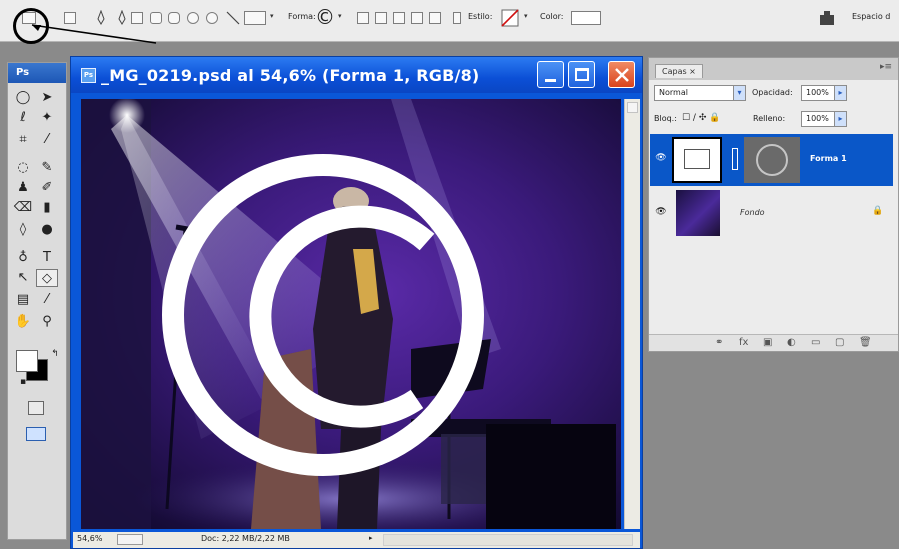 The height and width of the screenshot is (549, 899). What do you see at coordinates (101, 17) in the screenshot?
I see `pen-icon` at bounding box center [101, 17].